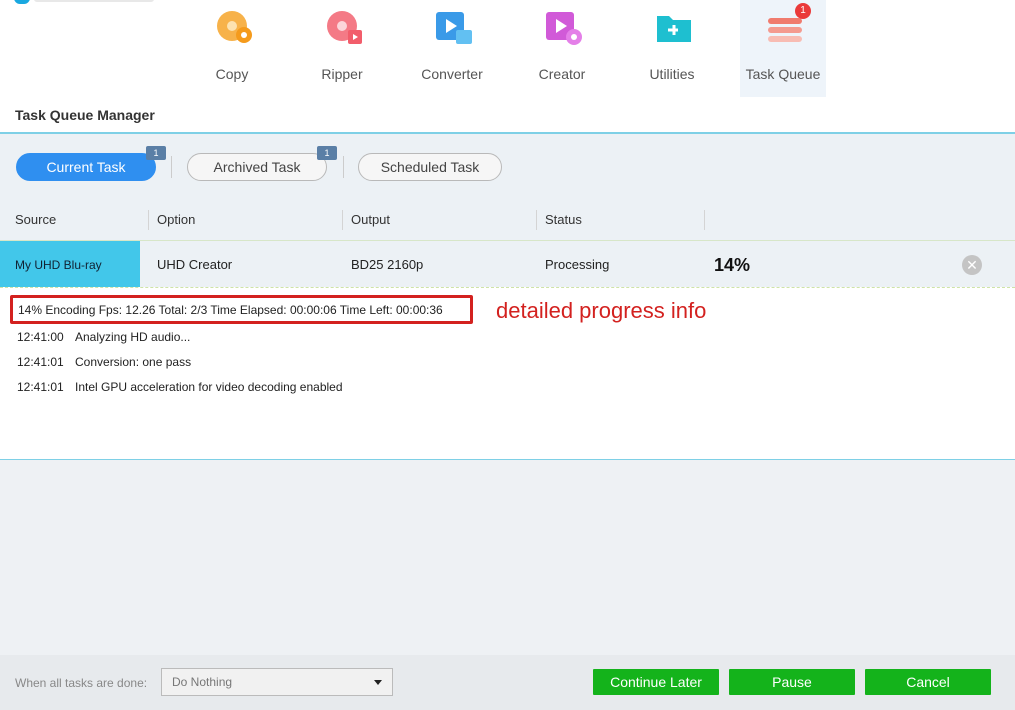  Describe the element at coordinates (22, 2) in the screenshot. I see `app-logo-icon` at that location.